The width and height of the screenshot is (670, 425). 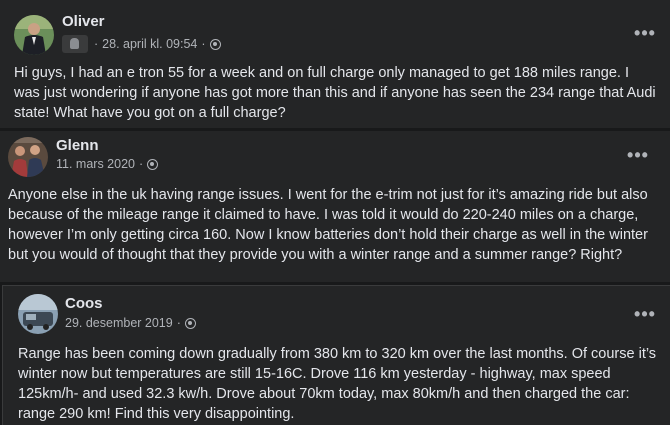 I want to click on post-date: 11. mars 2020, so click(x=95, y=164).